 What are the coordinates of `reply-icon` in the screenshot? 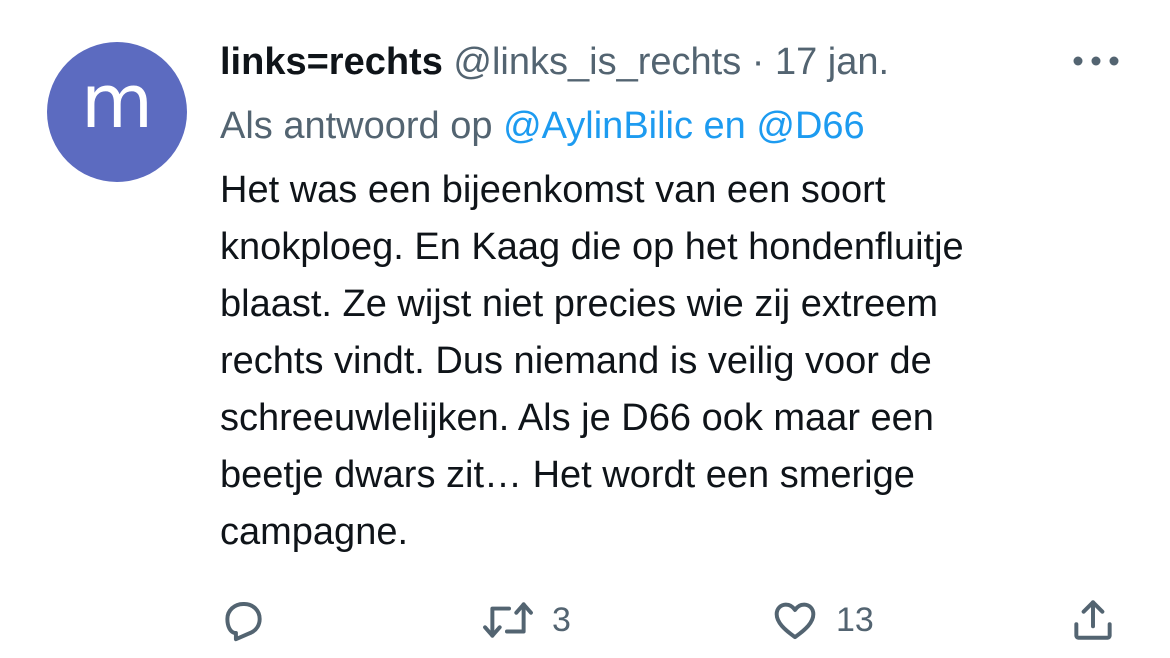 It's located at (243, 621).